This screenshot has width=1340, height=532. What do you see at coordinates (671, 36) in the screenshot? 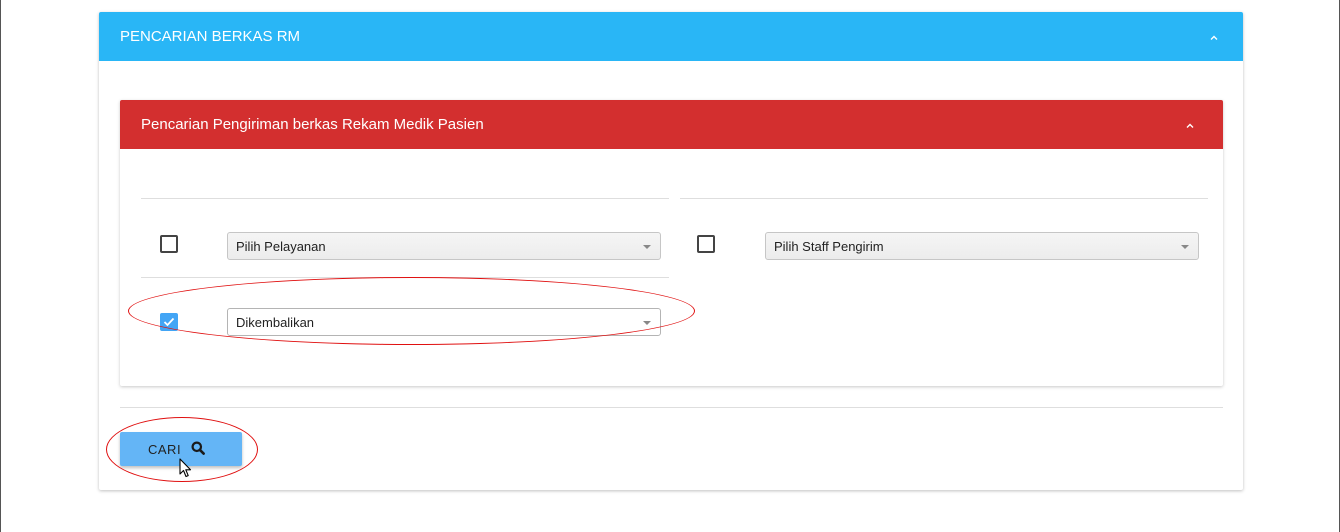
I see `search-panel-header: PENCARIAN BERKAS RM` at bounding box center [671, 36].